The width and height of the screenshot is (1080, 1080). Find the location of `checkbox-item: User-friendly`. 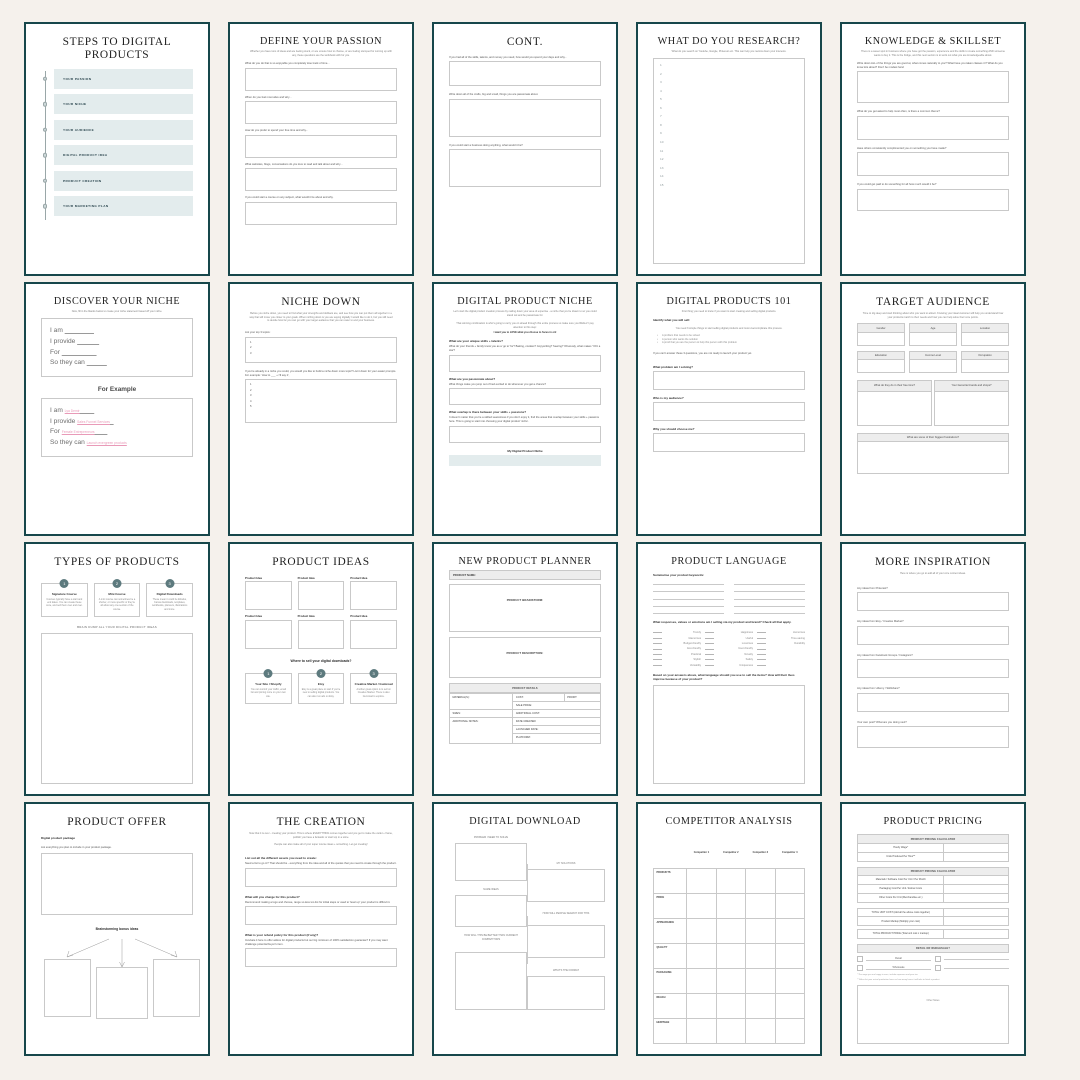

checkbox-item: User-friendly is located at coordinates (729, 648).